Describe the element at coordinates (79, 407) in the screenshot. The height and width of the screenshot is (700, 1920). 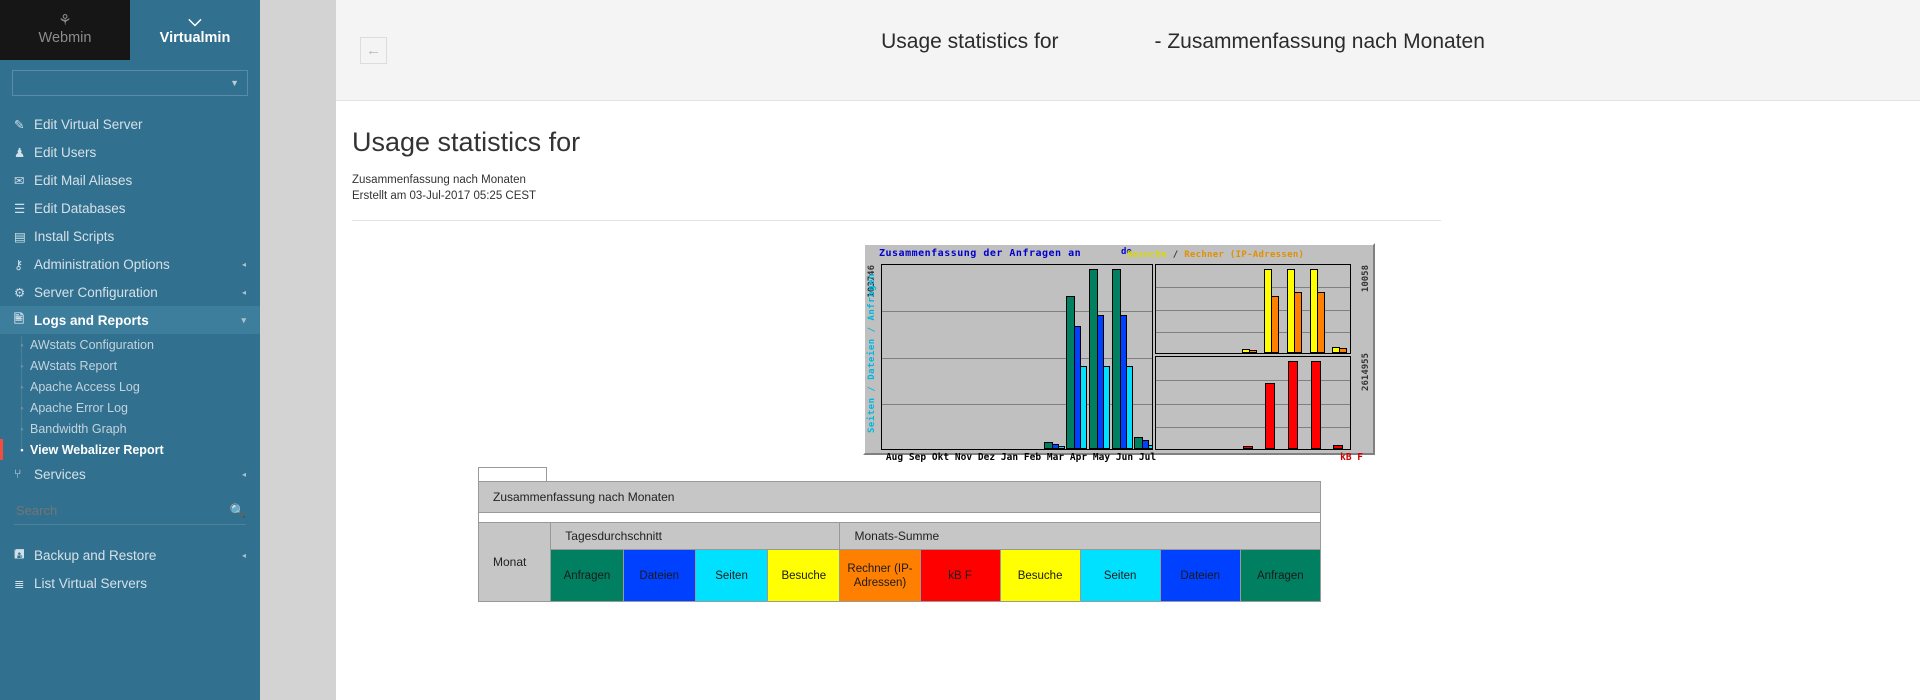
I see `subnav-item-label: Apache Error Log` at that location.